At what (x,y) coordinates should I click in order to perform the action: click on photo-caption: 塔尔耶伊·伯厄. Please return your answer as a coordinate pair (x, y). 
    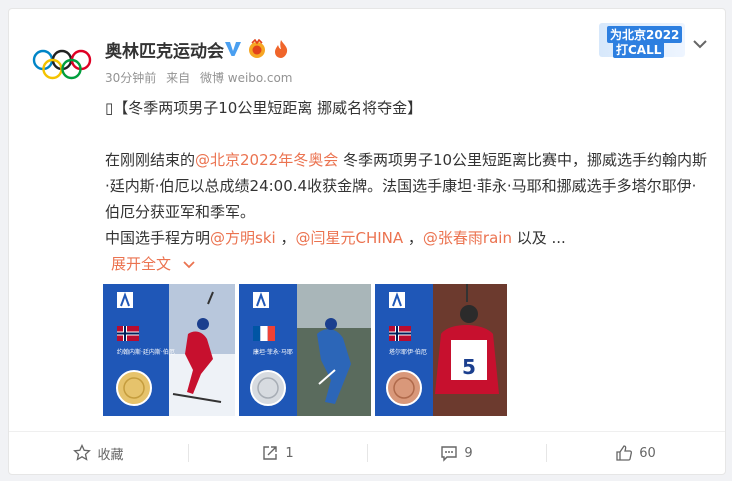
    Looking at the image, I should click on (408, 352).